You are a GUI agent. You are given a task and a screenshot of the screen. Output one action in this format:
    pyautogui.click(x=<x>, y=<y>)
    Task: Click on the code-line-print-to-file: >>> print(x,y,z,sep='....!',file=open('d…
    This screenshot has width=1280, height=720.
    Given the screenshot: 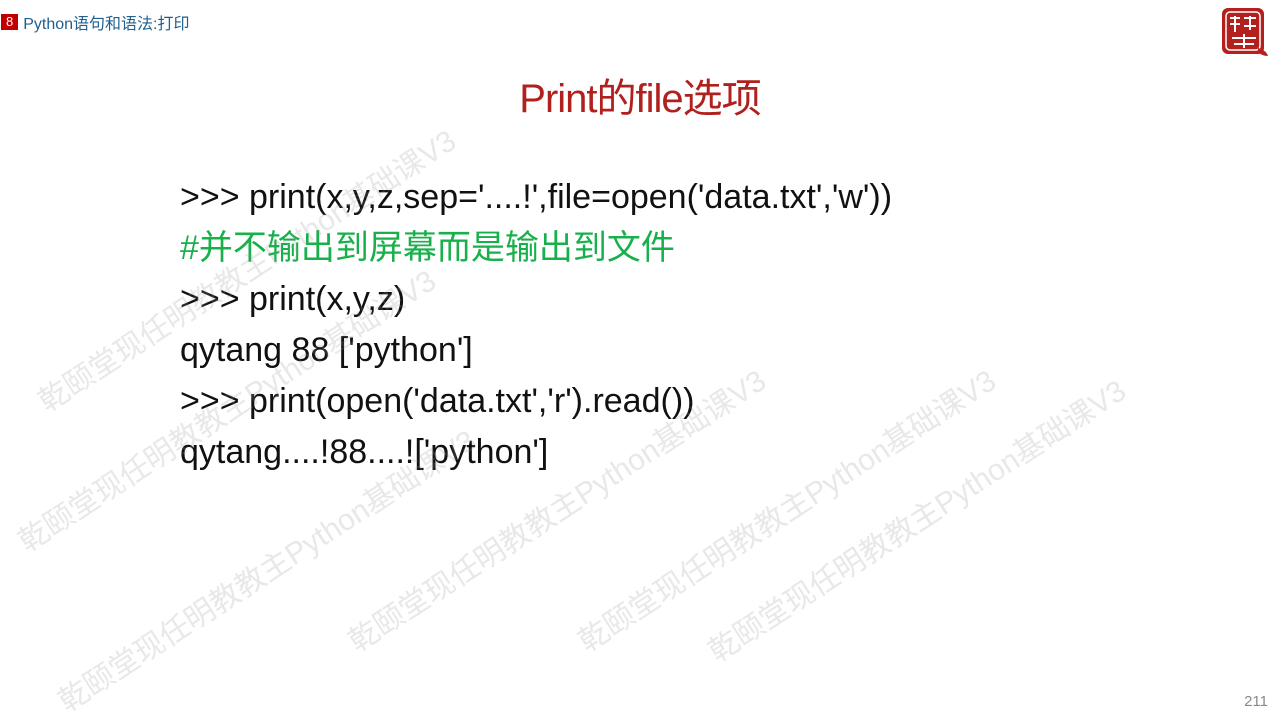 What is the action you would take?
    pyautogui.click(x=536, y=197)
    